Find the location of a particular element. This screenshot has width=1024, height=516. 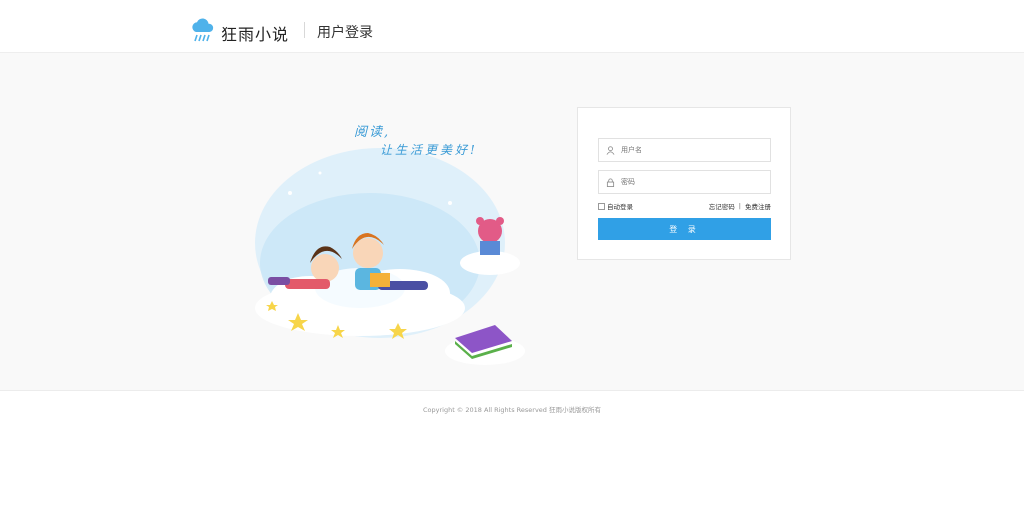

page-title: 用户登录 is located at coordinates (345, 33).